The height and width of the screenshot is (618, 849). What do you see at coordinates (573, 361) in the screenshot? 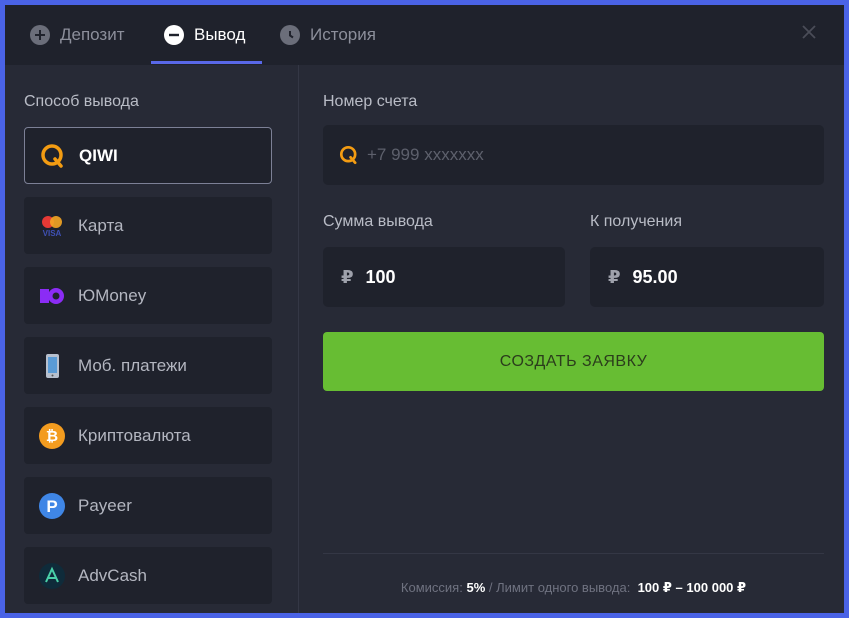
I see `create-request-button: СОЗДАТЬ ЗАЯВКУ` at bounding box center [573, 361].